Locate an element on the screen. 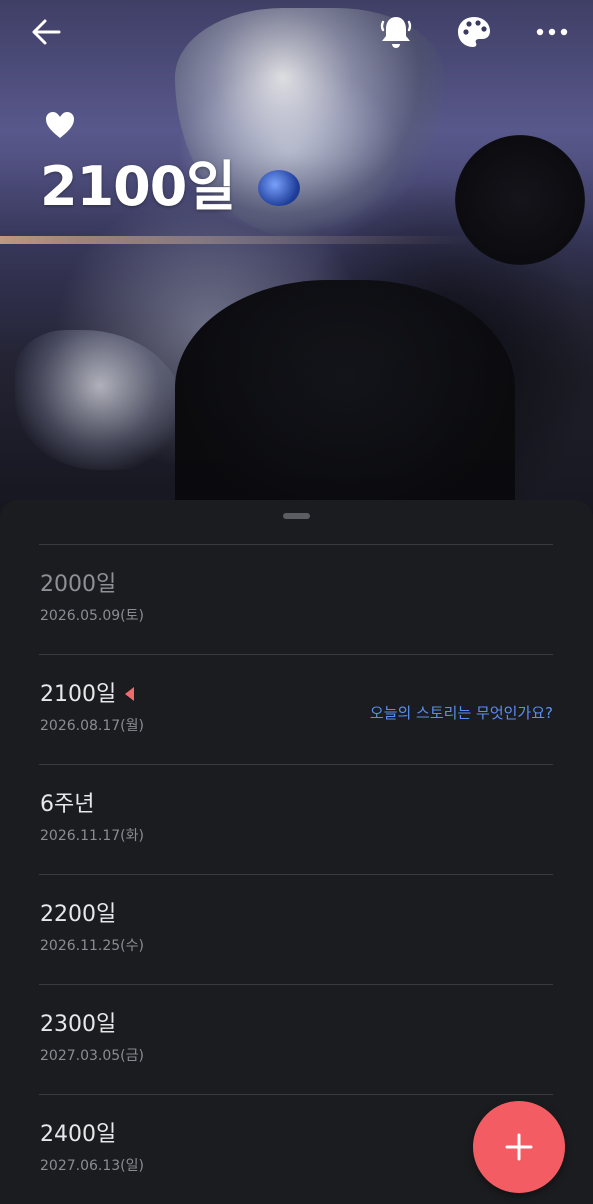 The width and height of the screenshot is (593, 1204). item-title: 2200일 is located at coordinates (78, 914).